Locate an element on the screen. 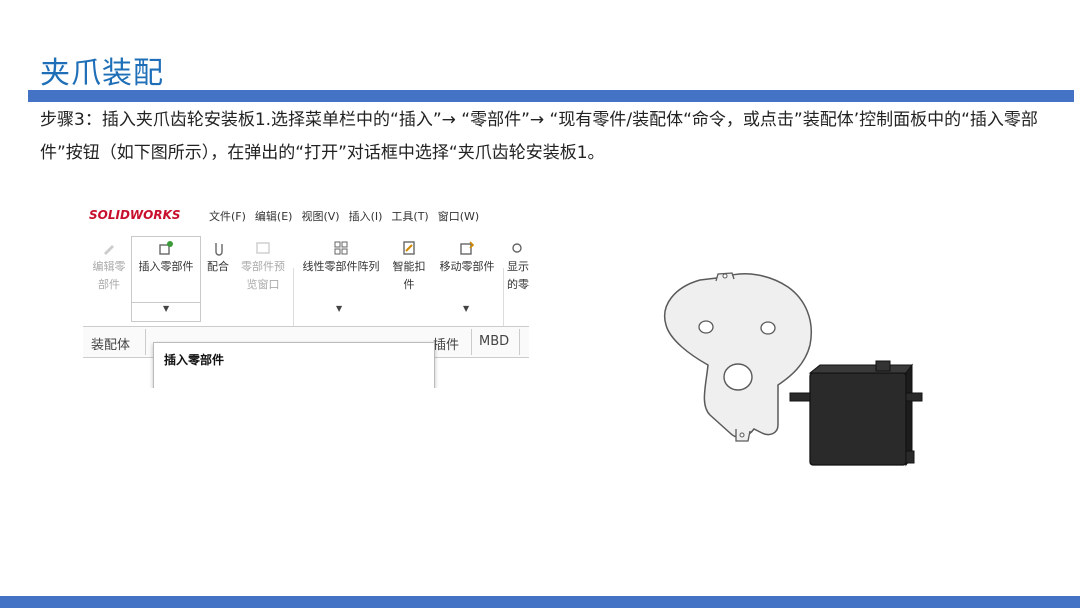  move-component-button: 移动零部件 is located at coordinates (467, 258).